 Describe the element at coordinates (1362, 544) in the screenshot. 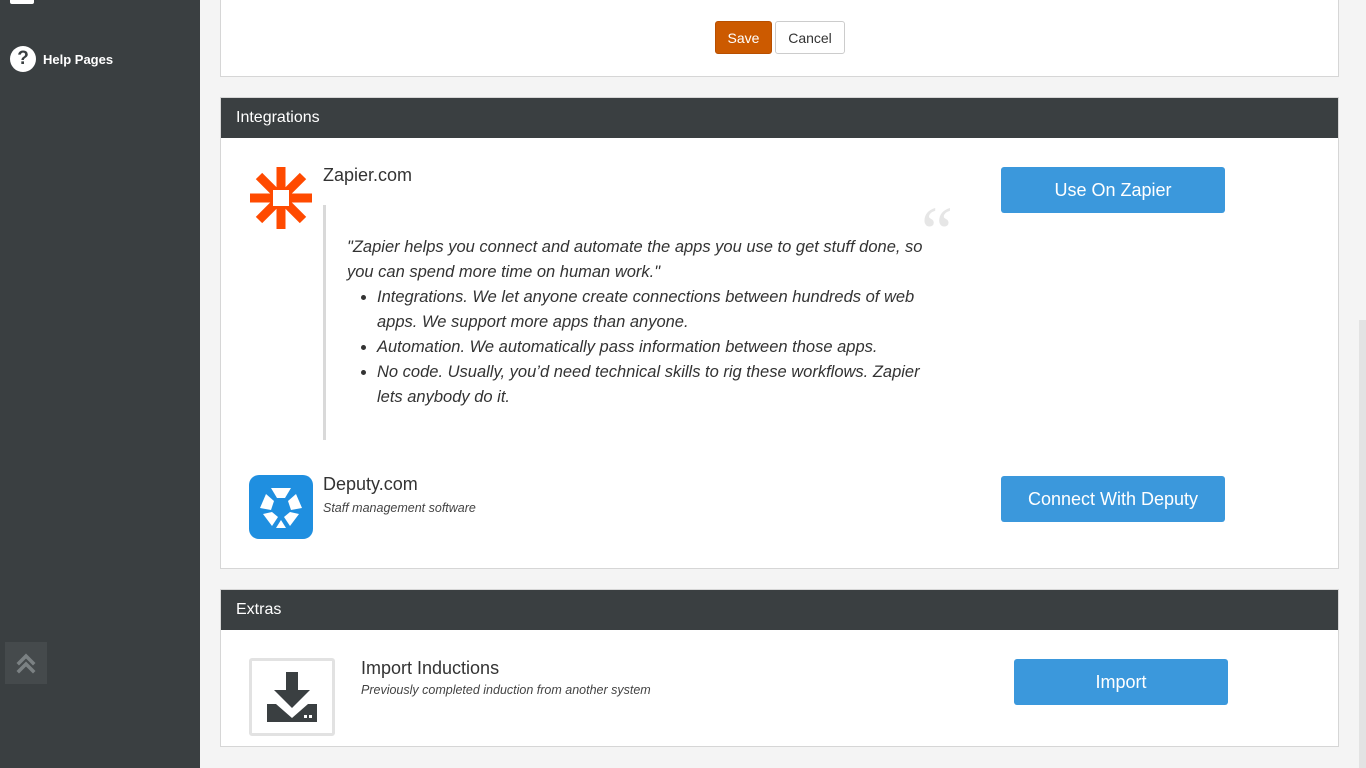

I see `page-scrollbar` at that location.